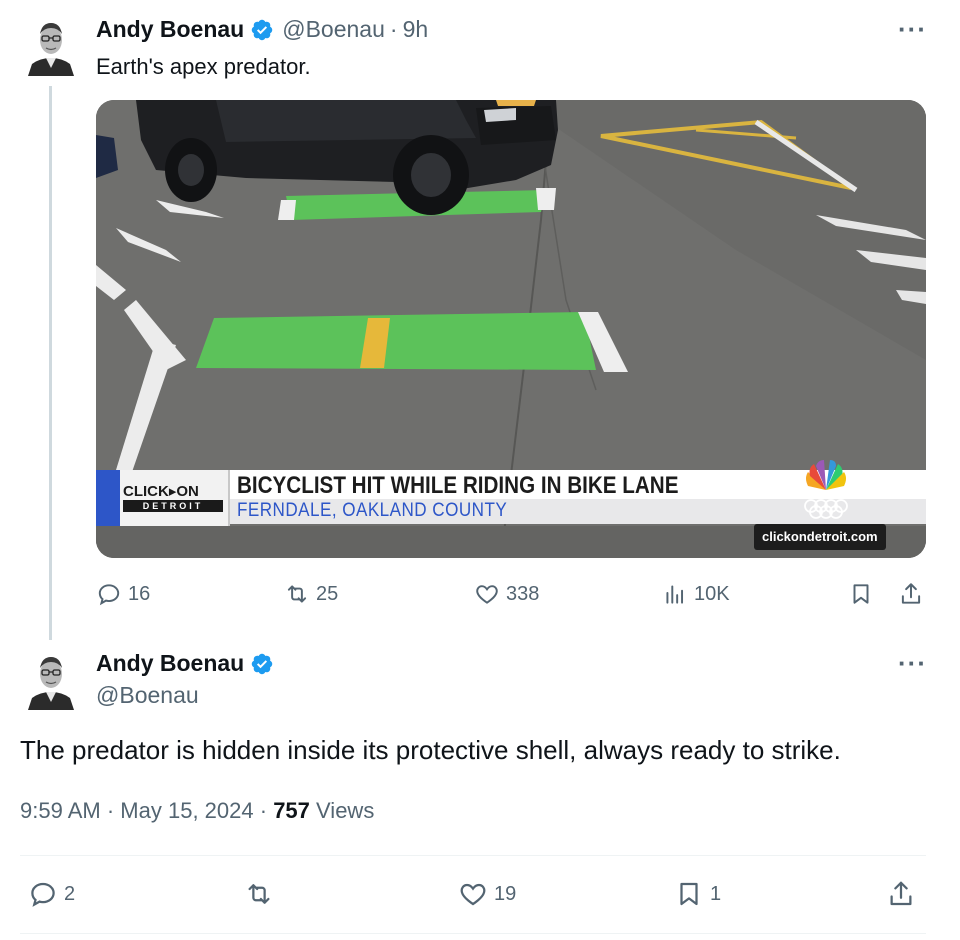 The image size is (960, 940). I want to click on tweet-header: Andy Boenau, so click(185, 663).